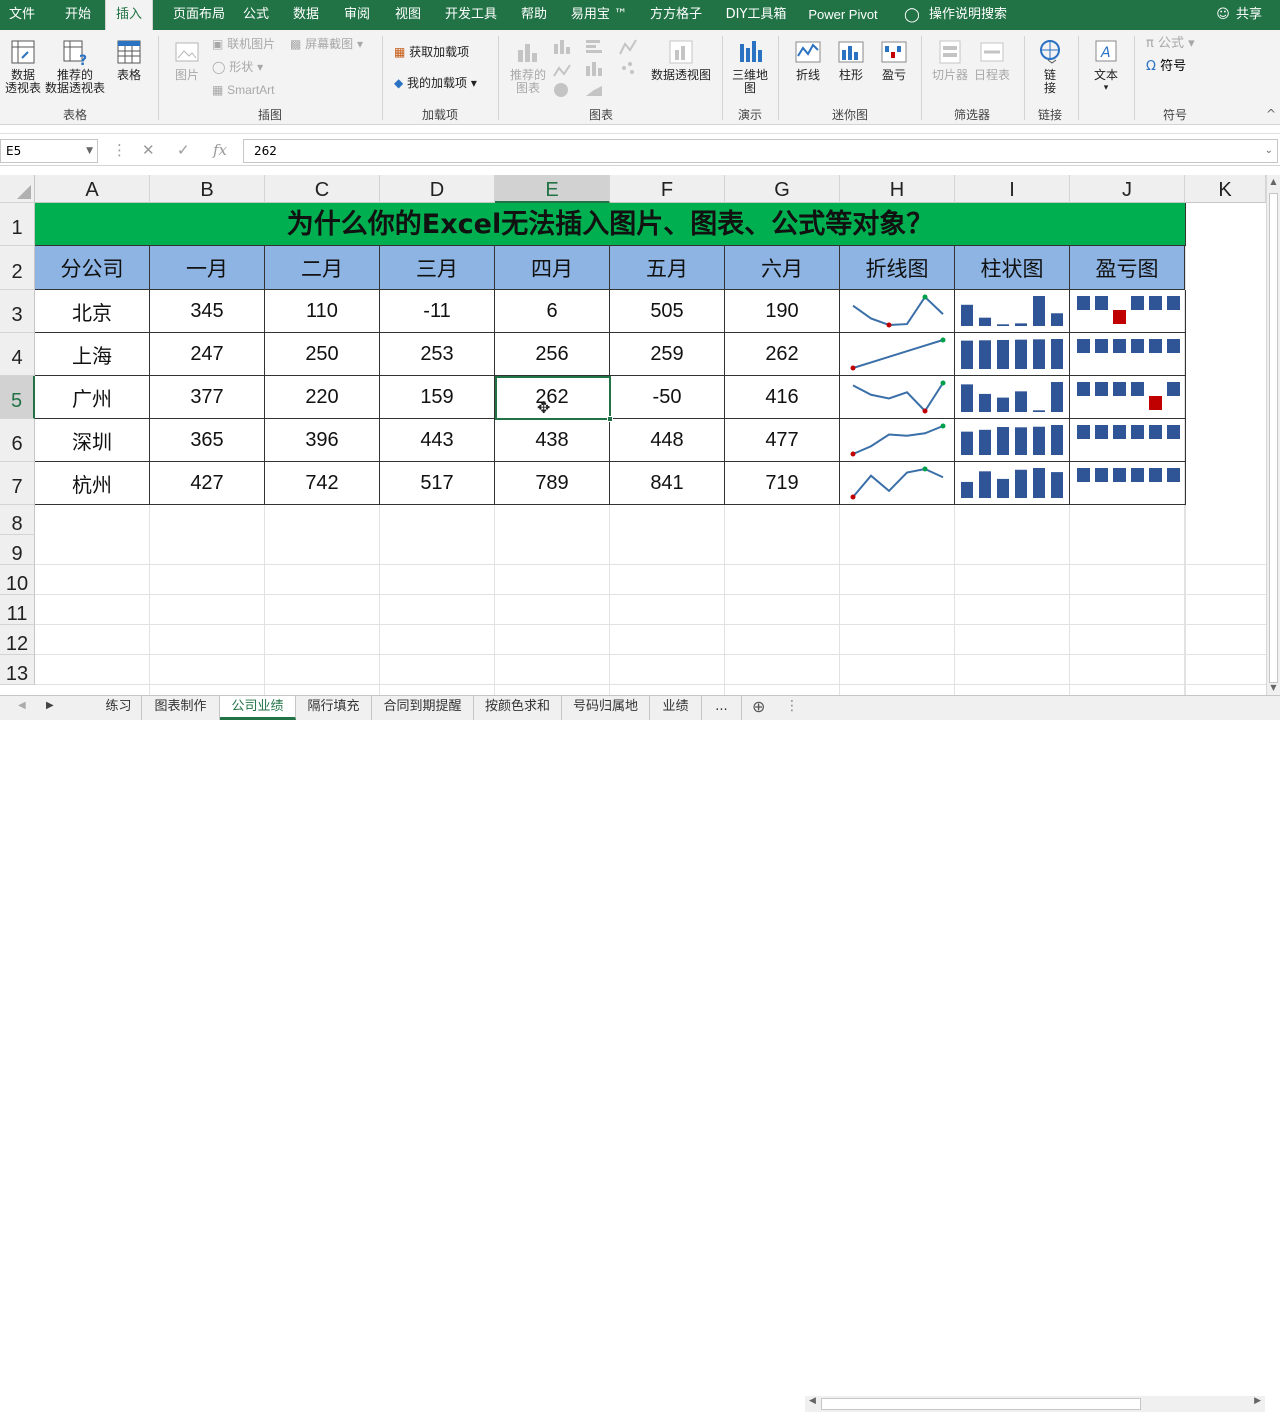  Describe the element at coordinates (667, 397) in the screenshot. I see `value-cell: -50` at that location.